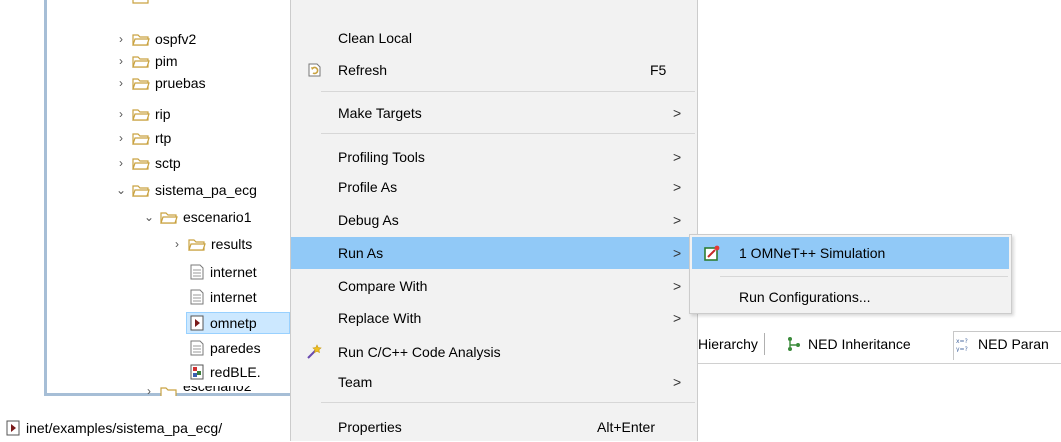 The height and width of the screenshot is (442, 1061). I want to click on tree-item-internet-1: internet, so click(223, 272).